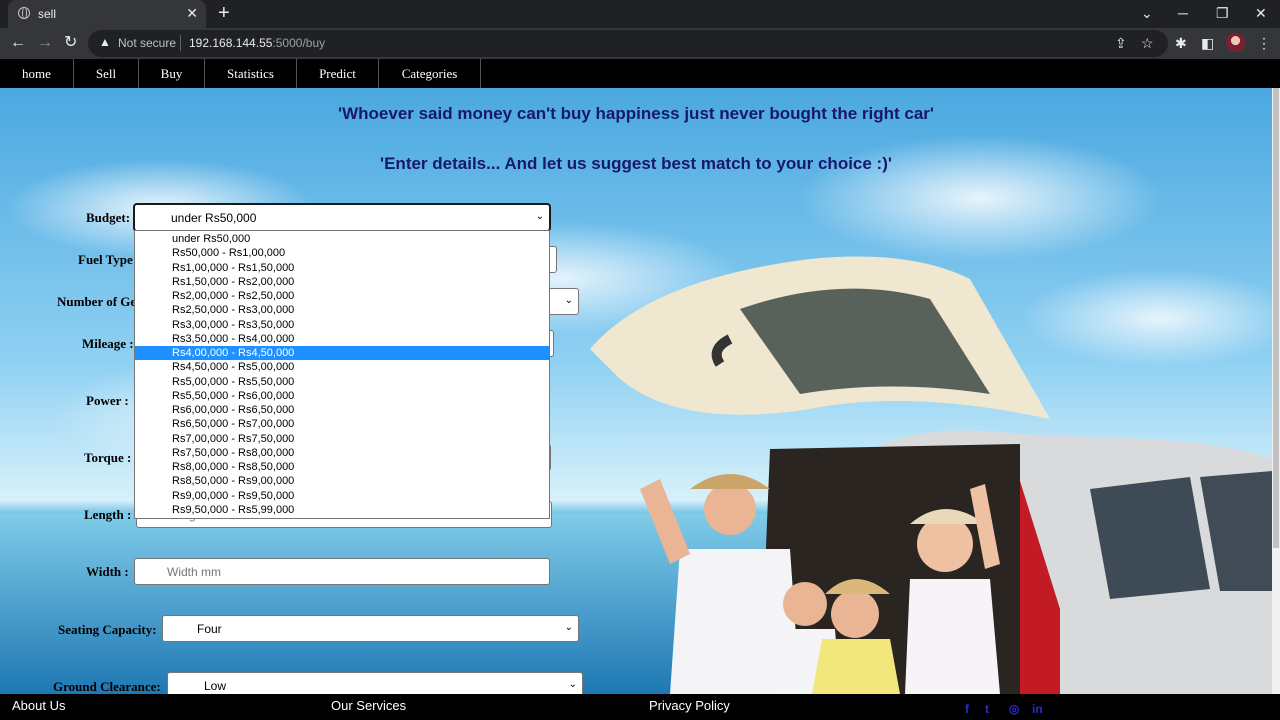 The width and height of the screenshot is (1280, 720). I want to click on url-text: 192.168.144.55:5000/buy, so click(257, 43).